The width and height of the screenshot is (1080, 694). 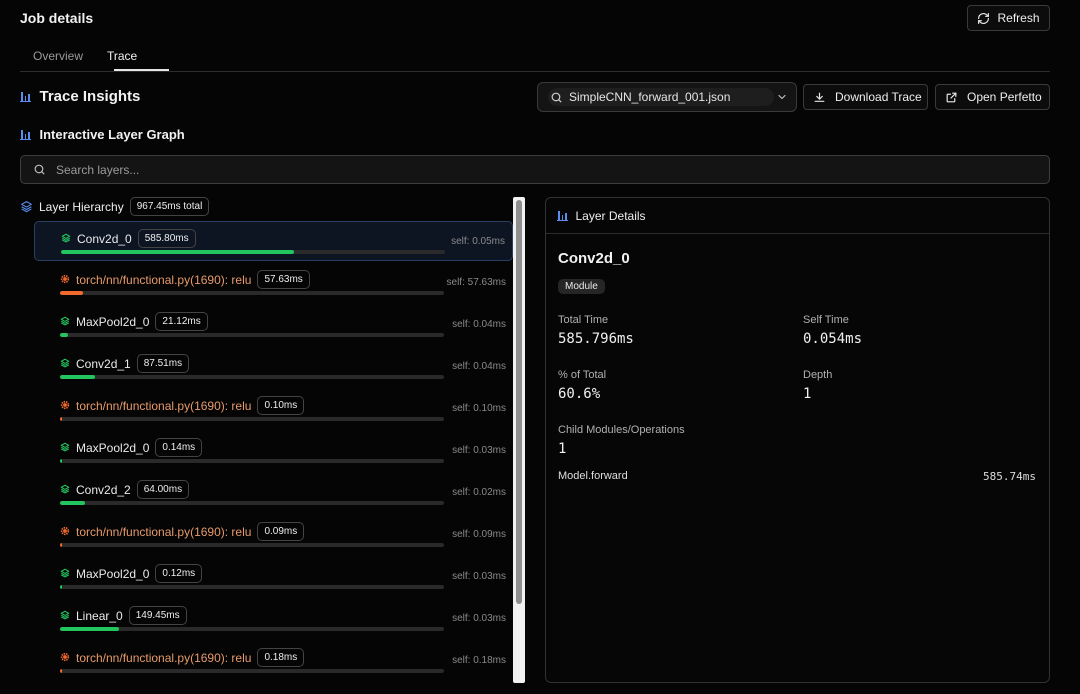 What do you see at coordinates (650, 97) in the screenshot?
I see `selected-file-name: SimpleCNN_forward_001.json` at bounding box center [650, 97].